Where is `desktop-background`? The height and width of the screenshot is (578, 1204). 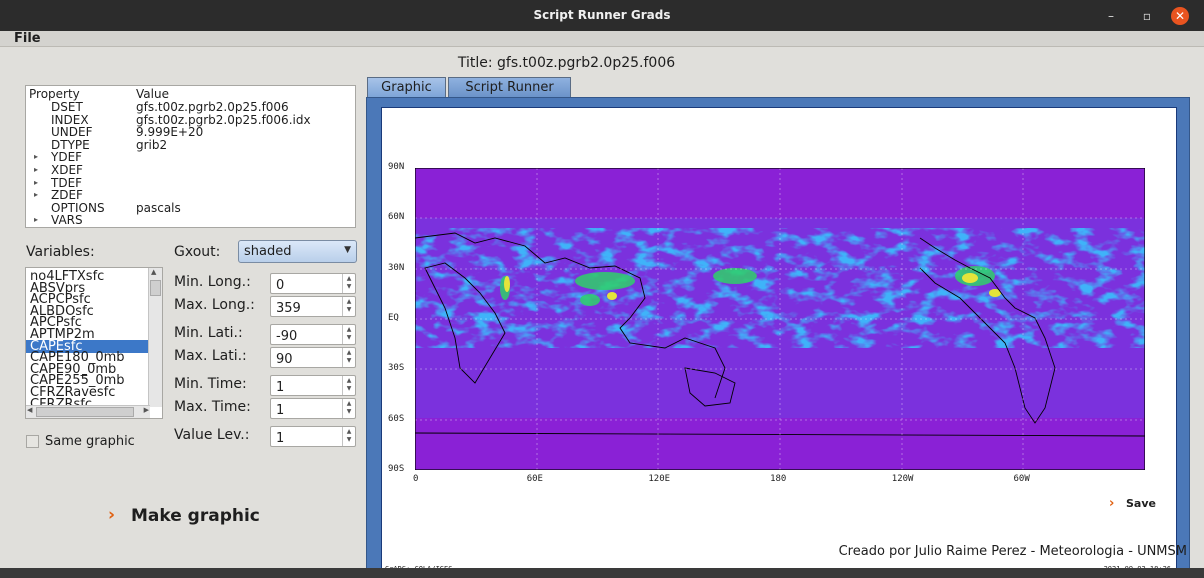 desktop-background is located at coordinates (602, 573).